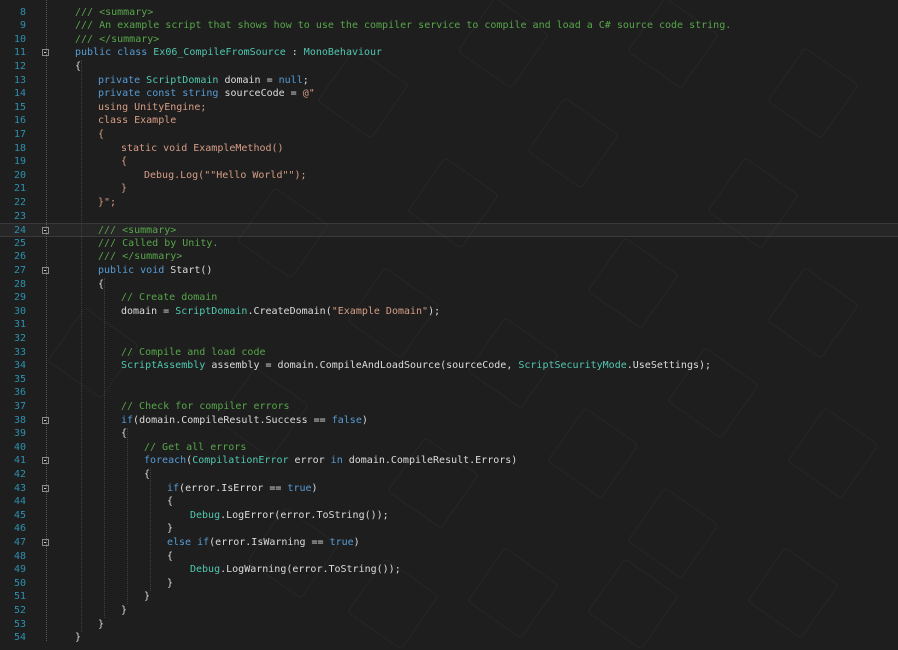  I want to click on line-number: 47, so click(19, 542).